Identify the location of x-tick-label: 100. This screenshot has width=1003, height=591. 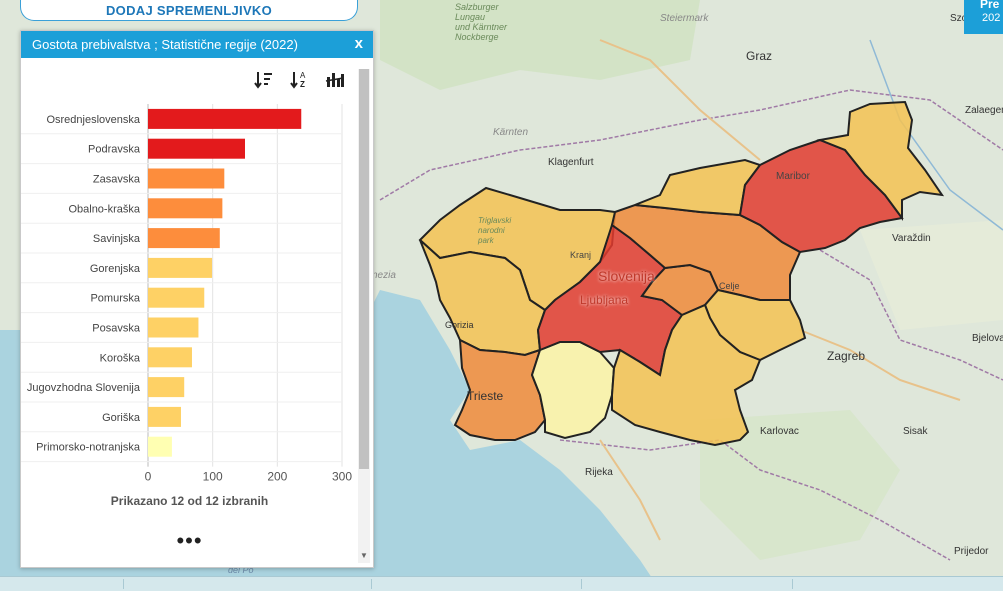
(213, 477).